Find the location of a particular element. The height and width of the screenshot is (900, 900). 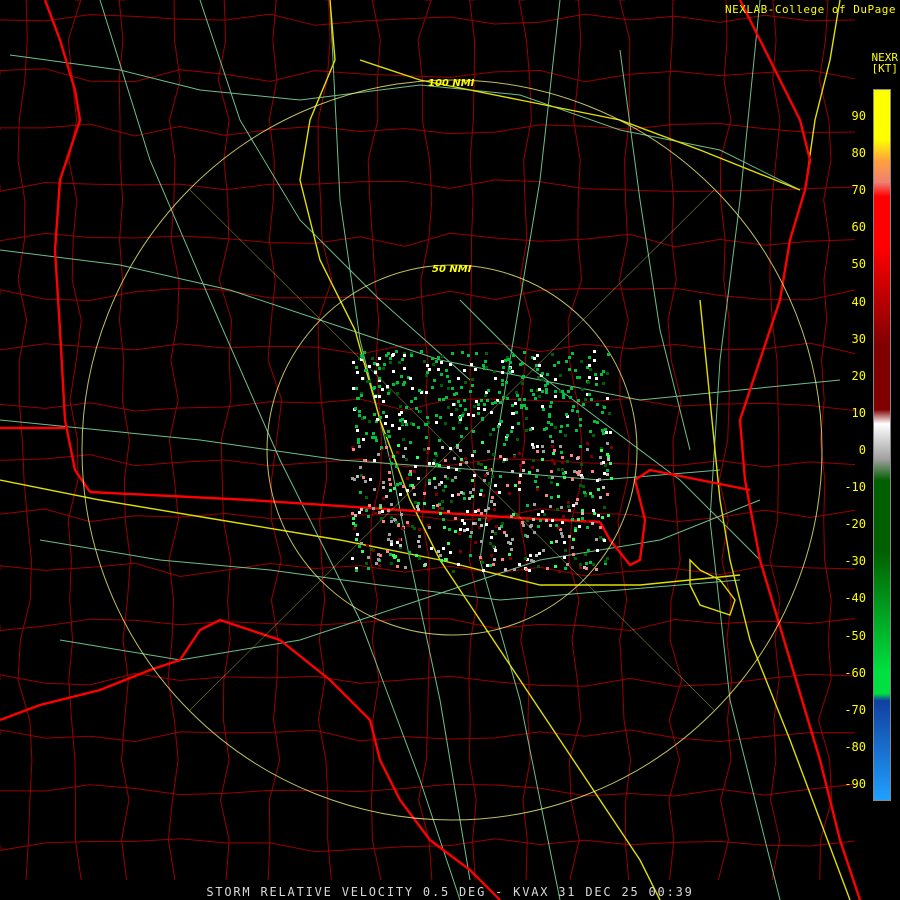

product-label: NEXR [KT] is located at coordinates (885, 63).